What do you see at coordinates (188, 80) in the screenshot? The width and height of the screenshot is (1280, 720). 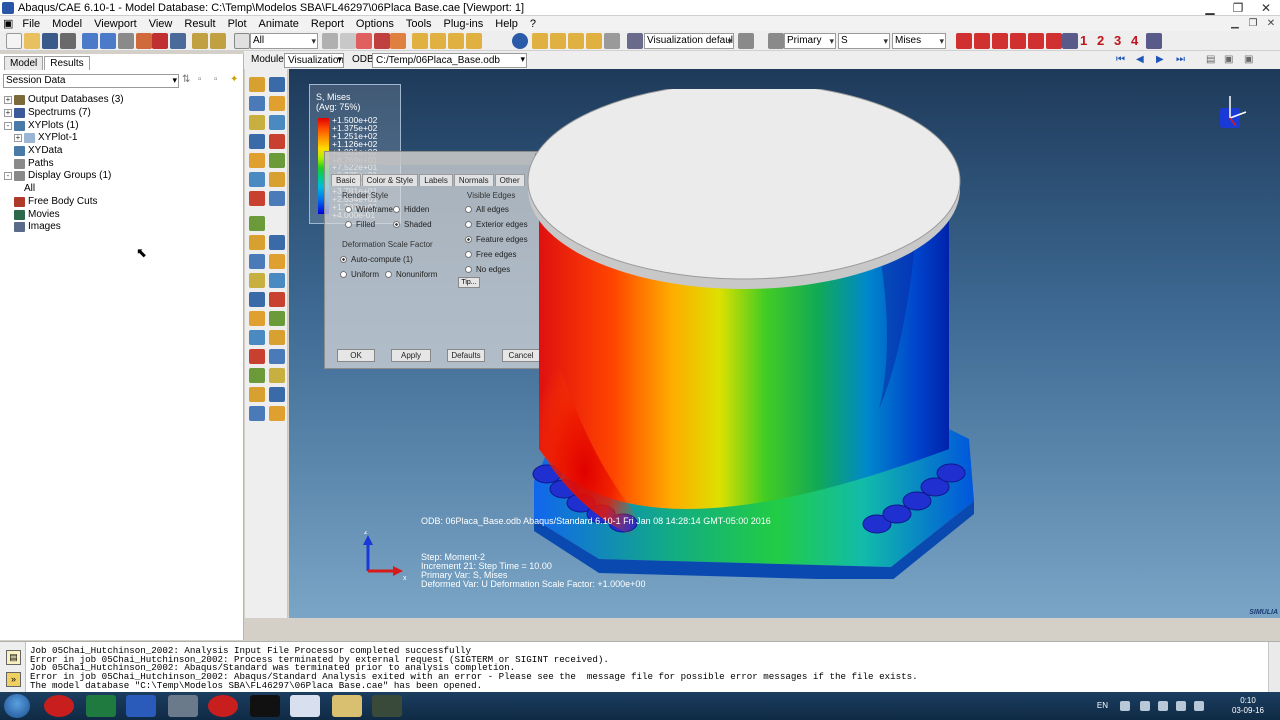 I see `filter-icon: ⇅` at bounding box center [188, 80].